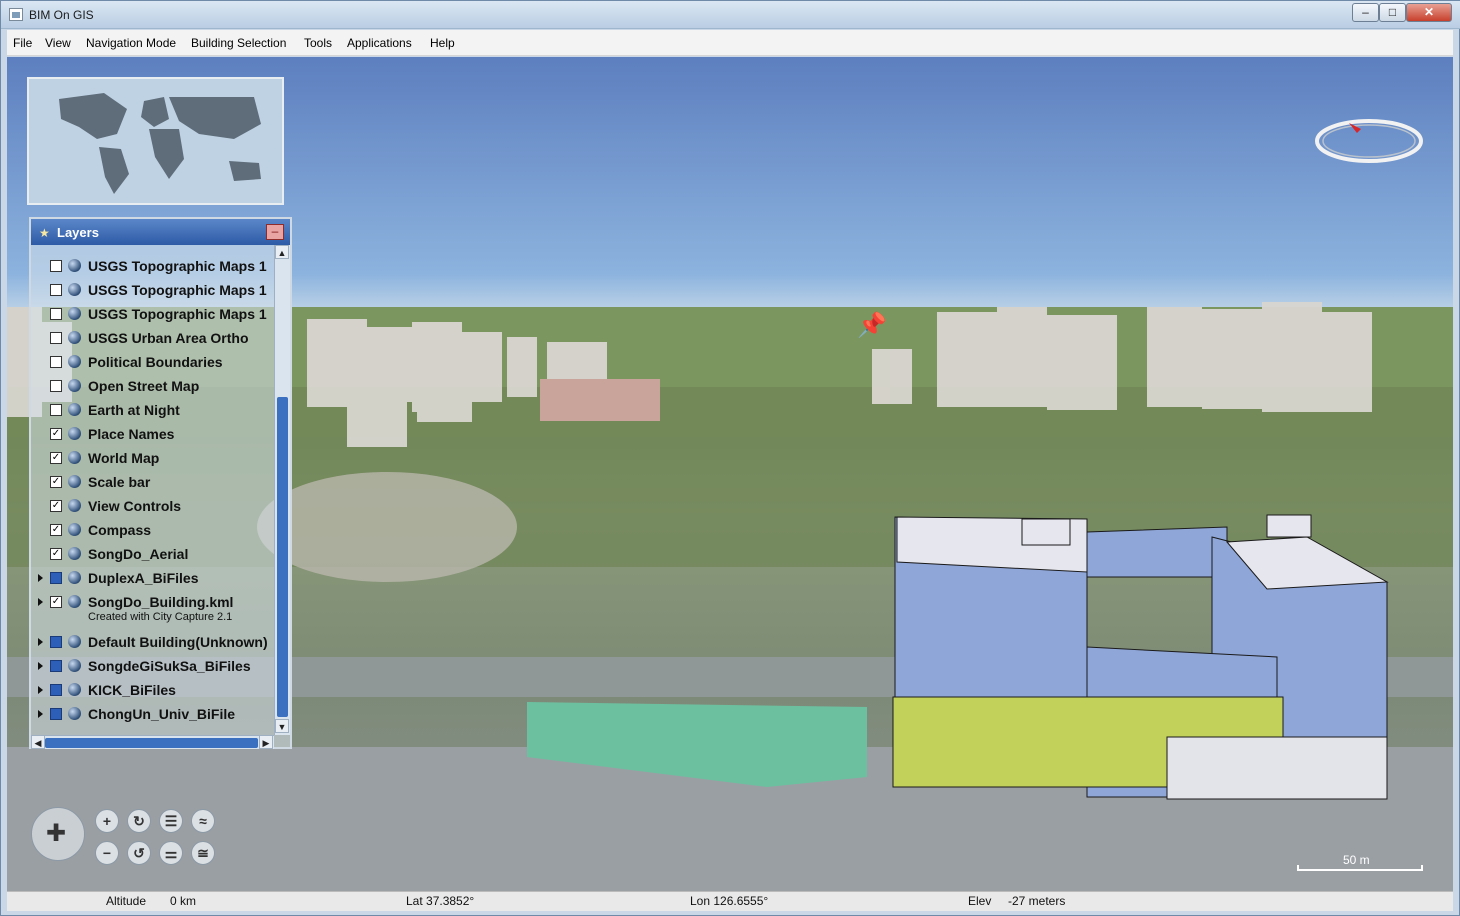 Image resolution: width=1460 pixels, height=916 pixels. What do you see at coordinates (152, 483) in the screenshot?
I see `layer-row: Scale bar` at bounding box center [152, 483].